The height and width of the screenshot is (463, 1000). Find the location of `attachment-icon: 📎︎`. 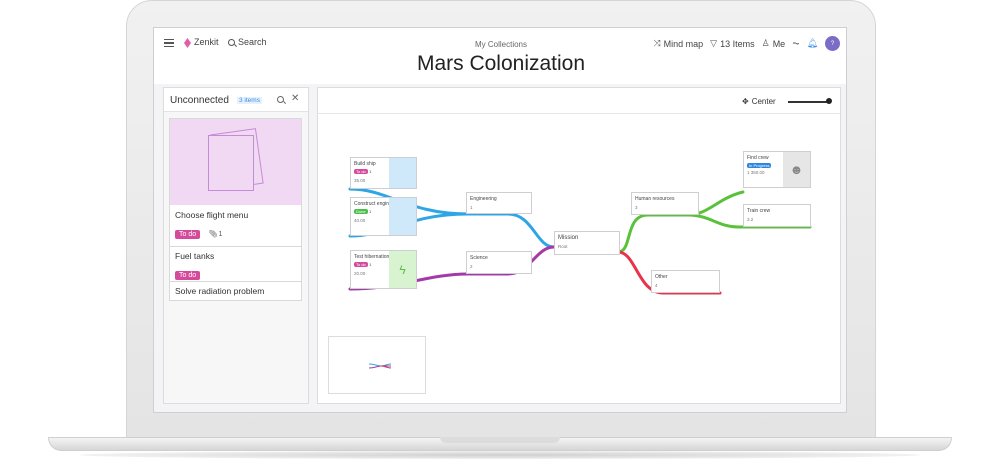

attachment-icon: 📎︎ is located at coordinates (213, 234).